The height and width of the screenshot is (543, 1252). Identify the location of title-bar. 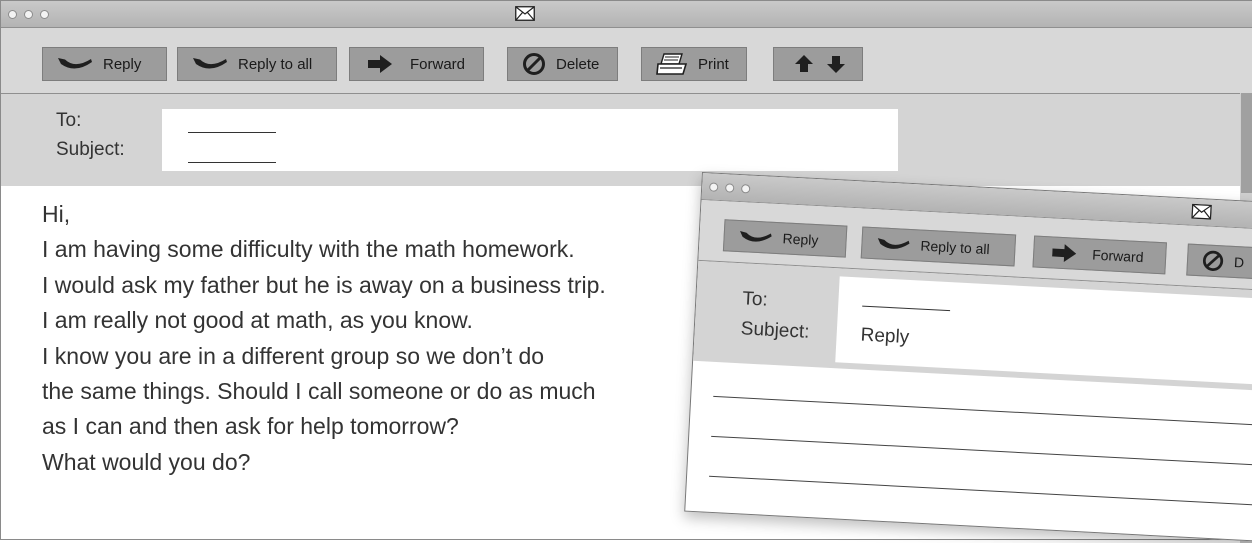
(626, 14).